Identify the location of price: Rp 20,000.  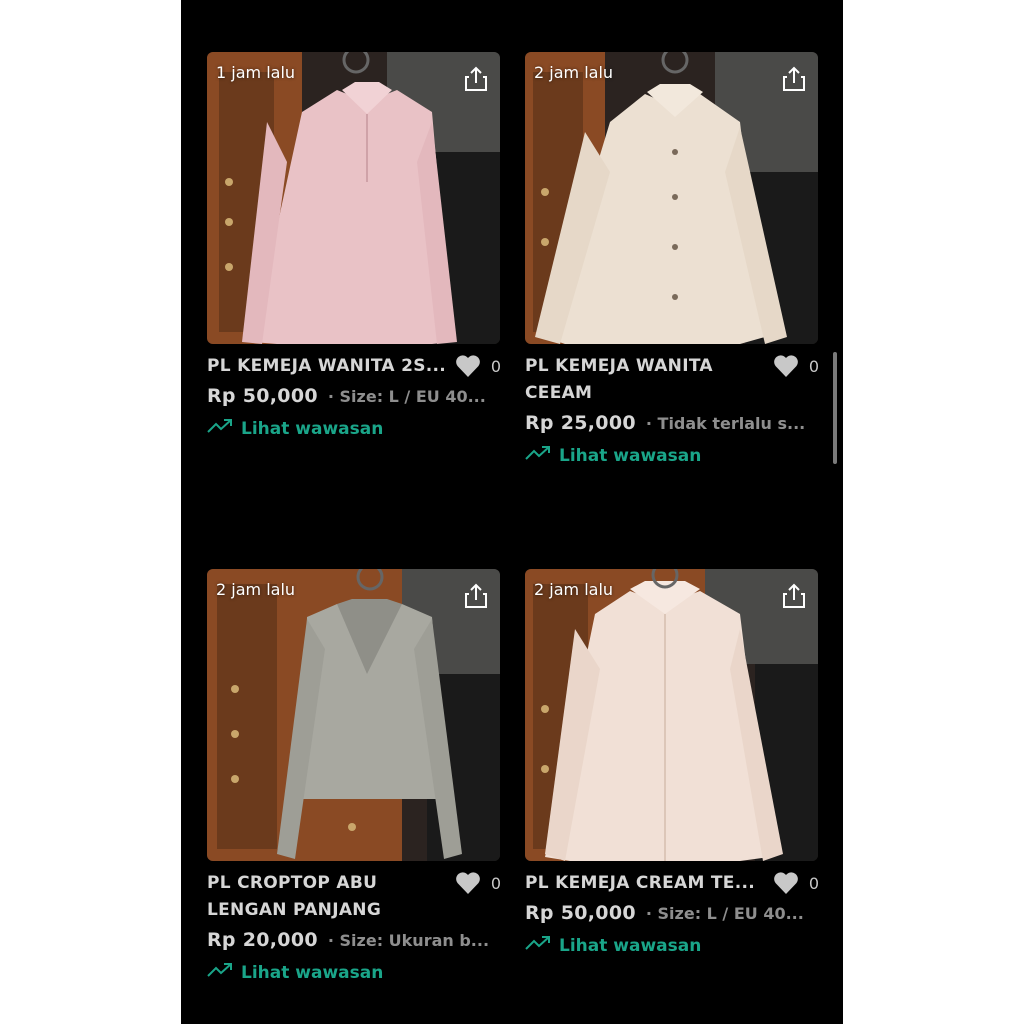
(262, 940).